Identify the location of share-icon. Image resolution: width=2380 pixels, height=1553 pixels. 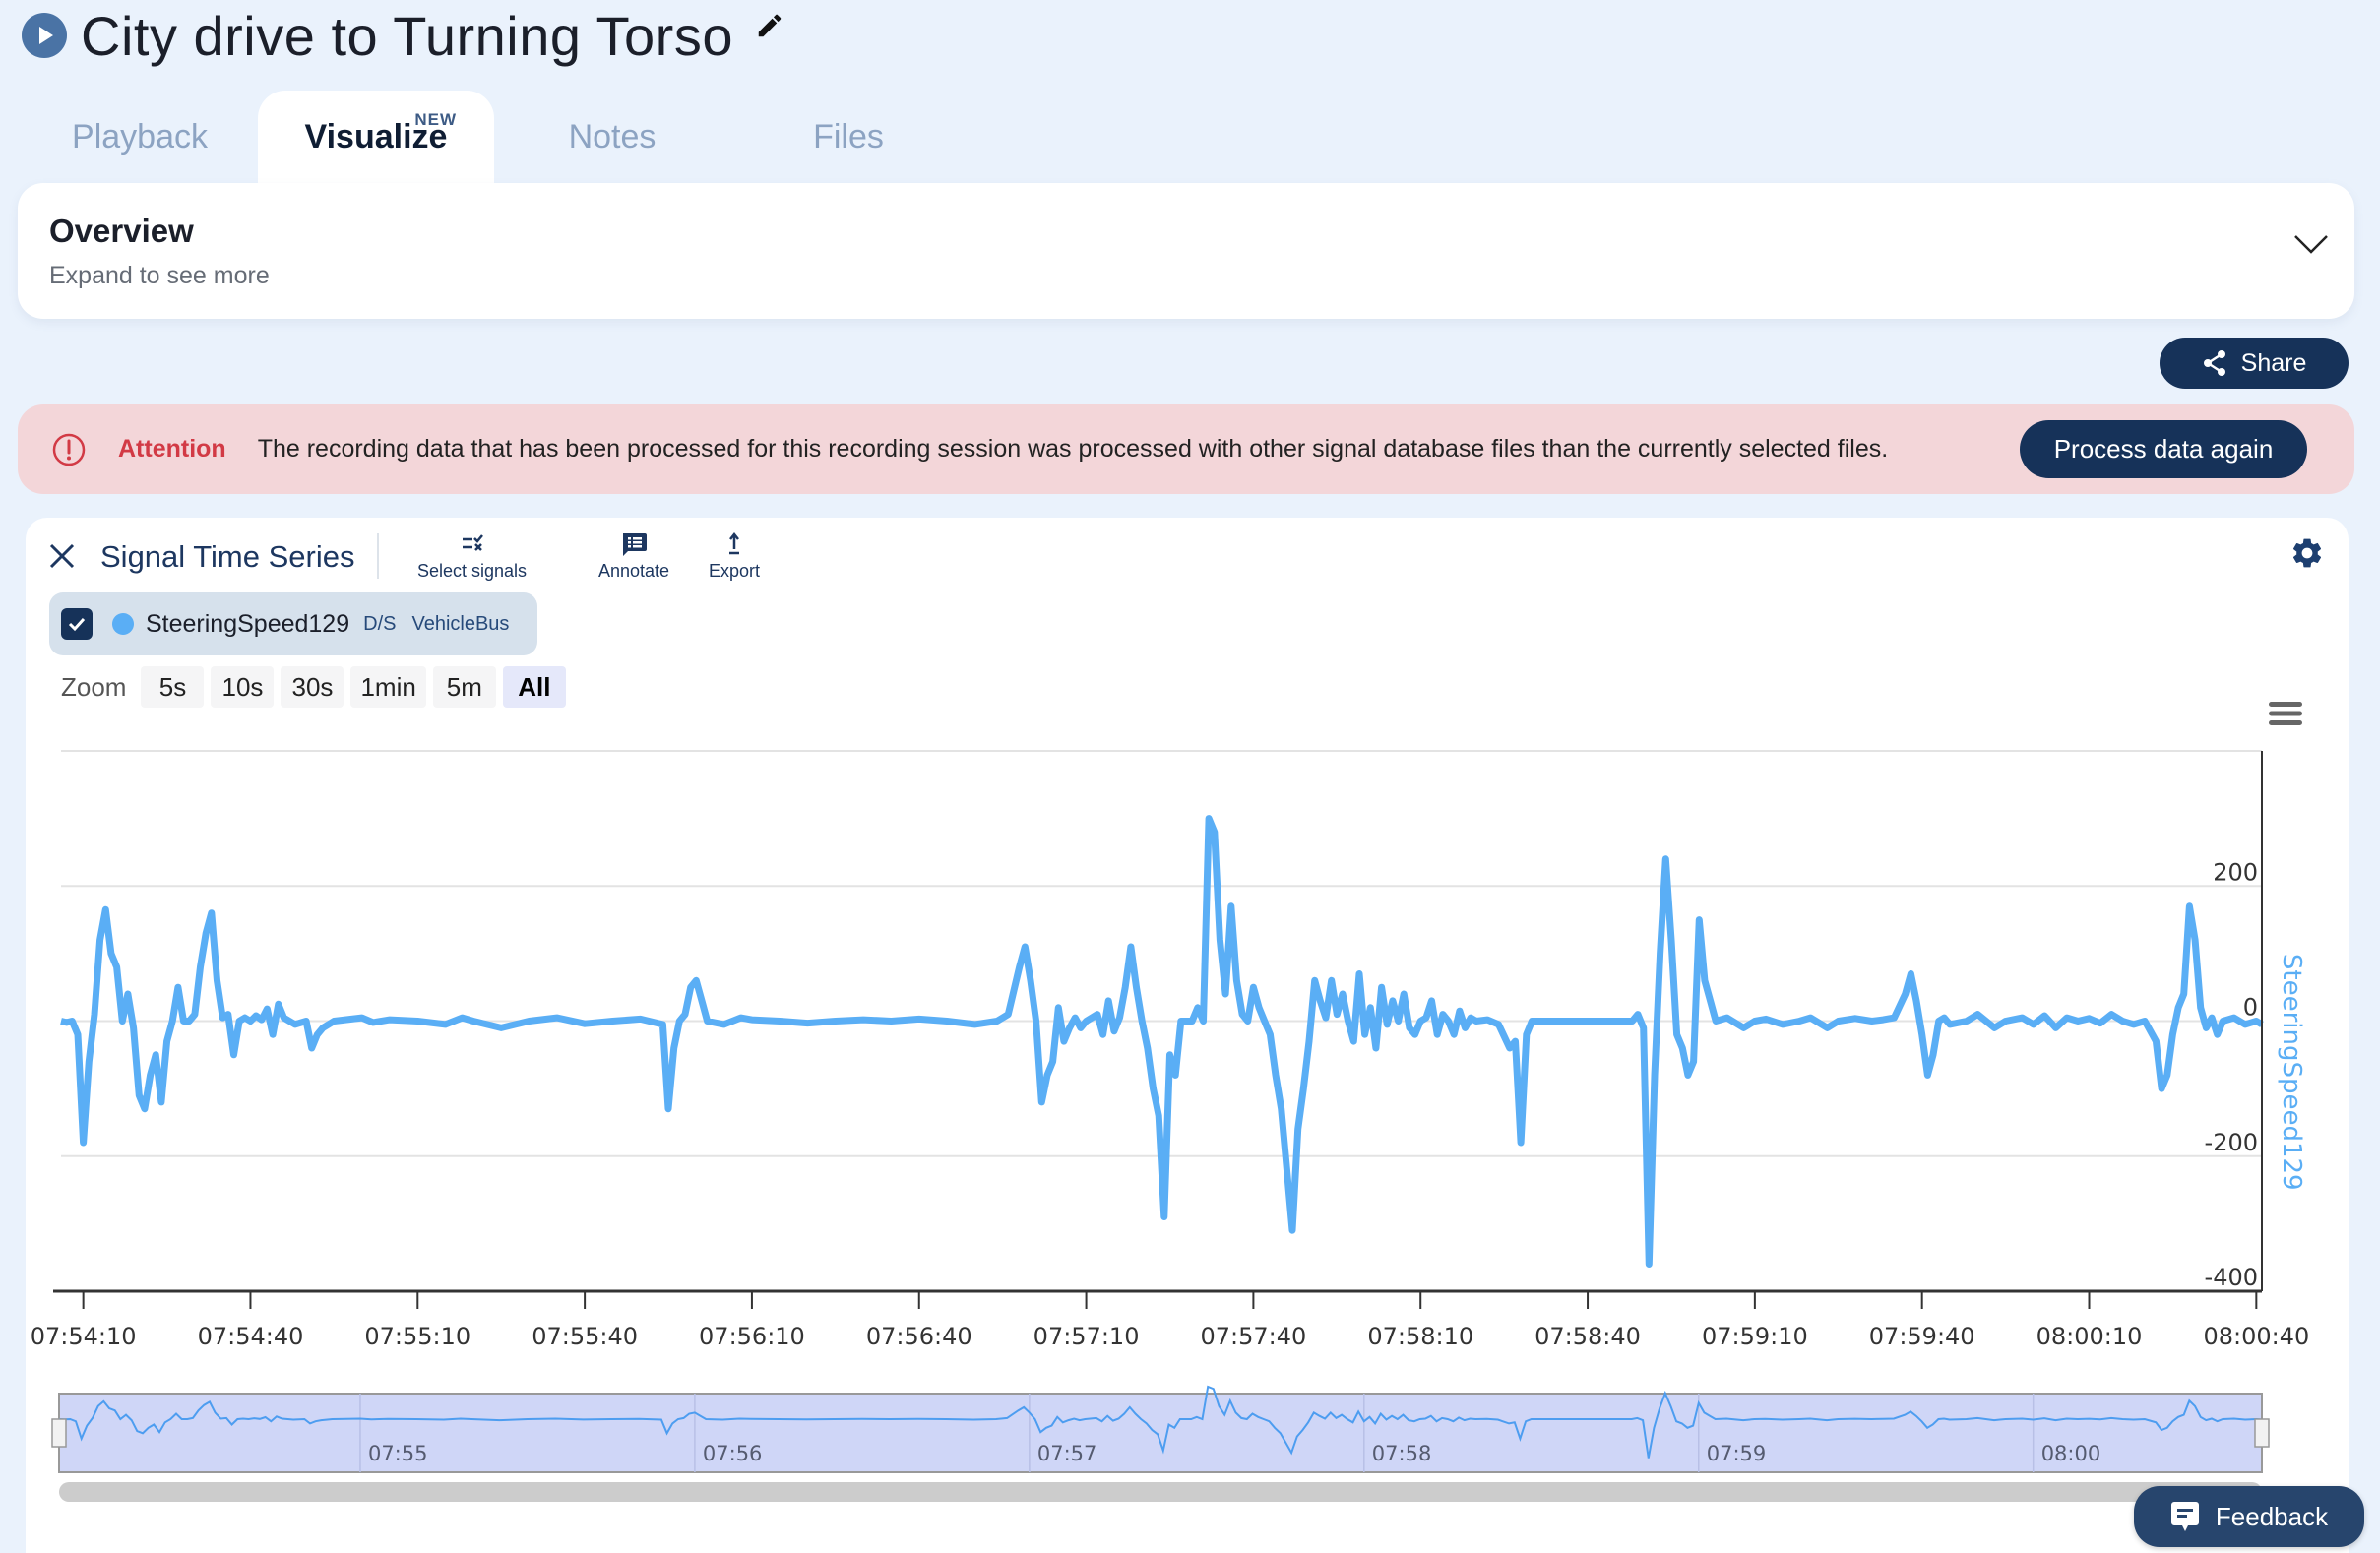
(2214, 363).